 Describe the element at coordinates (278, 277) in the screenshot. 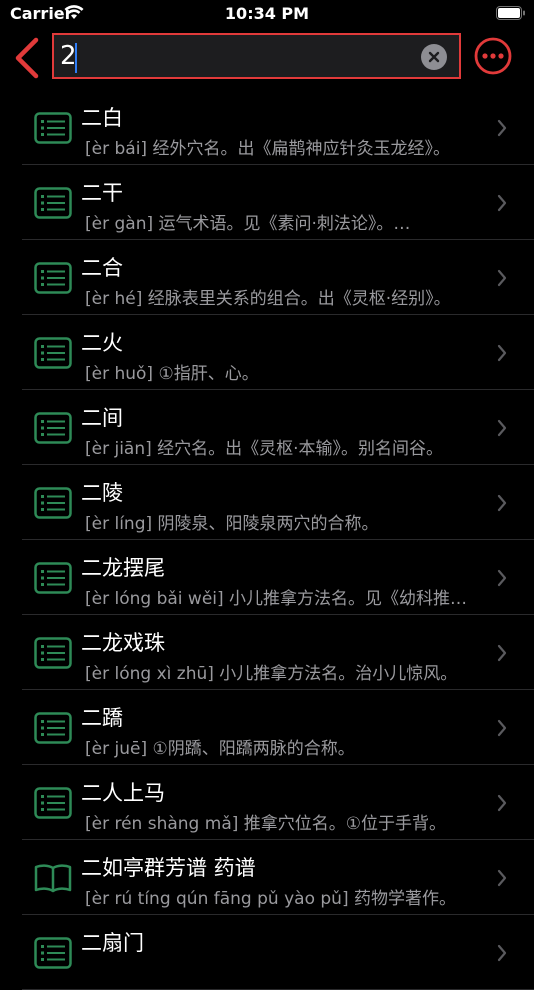

I see `list-item: 二合 [èr hé] 经脉表里关系的组合。出《灵枢·经别》。` at that location.